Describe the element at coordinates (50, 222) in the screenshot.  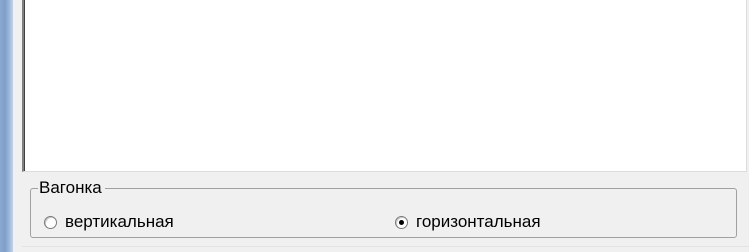
I see `radio-circle-unchecked` at that location.